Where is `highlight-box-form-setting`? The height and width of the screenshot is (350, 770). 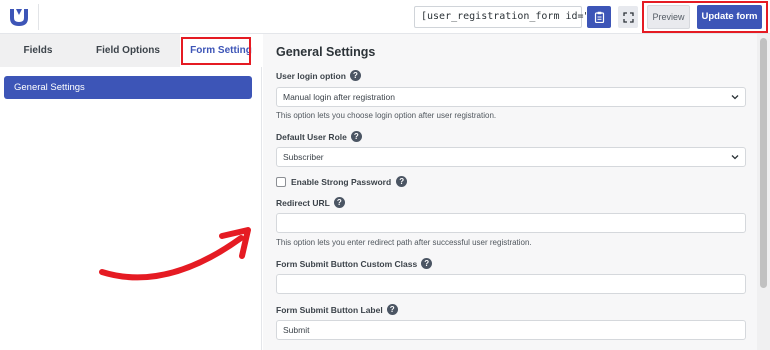 highlight-box-form-setting is located at coordinates (216, 51).